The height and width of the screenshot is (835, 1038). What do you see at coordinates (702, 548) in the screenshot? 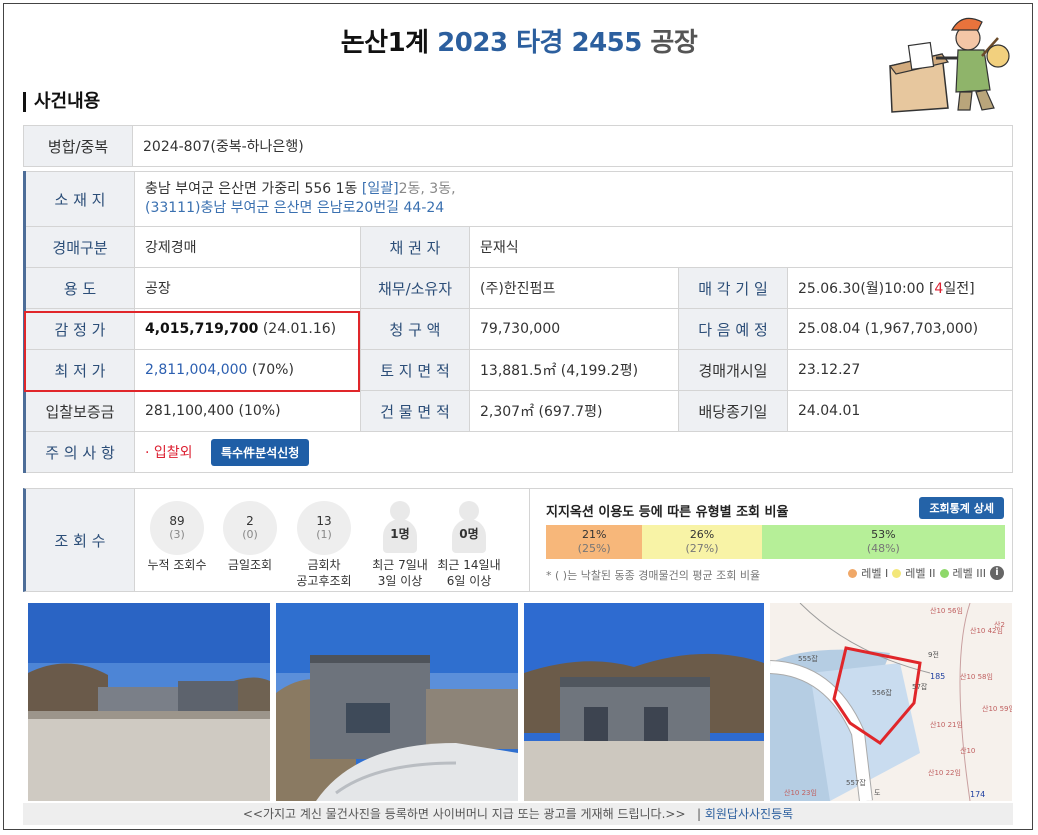
I see `ratio-segment-avg: (27%)` at bounding box center [702, 548].